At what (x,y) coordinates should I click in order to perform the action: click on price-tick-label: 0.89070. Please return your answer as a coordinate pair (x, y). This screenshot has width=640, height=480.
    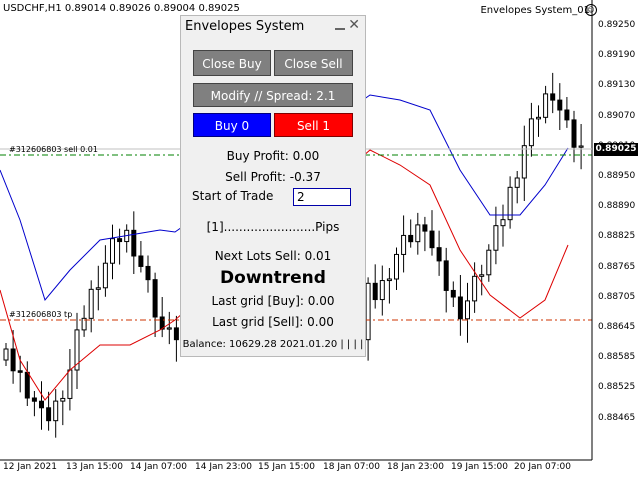
    Looking at the image, I should click on (617, 115).